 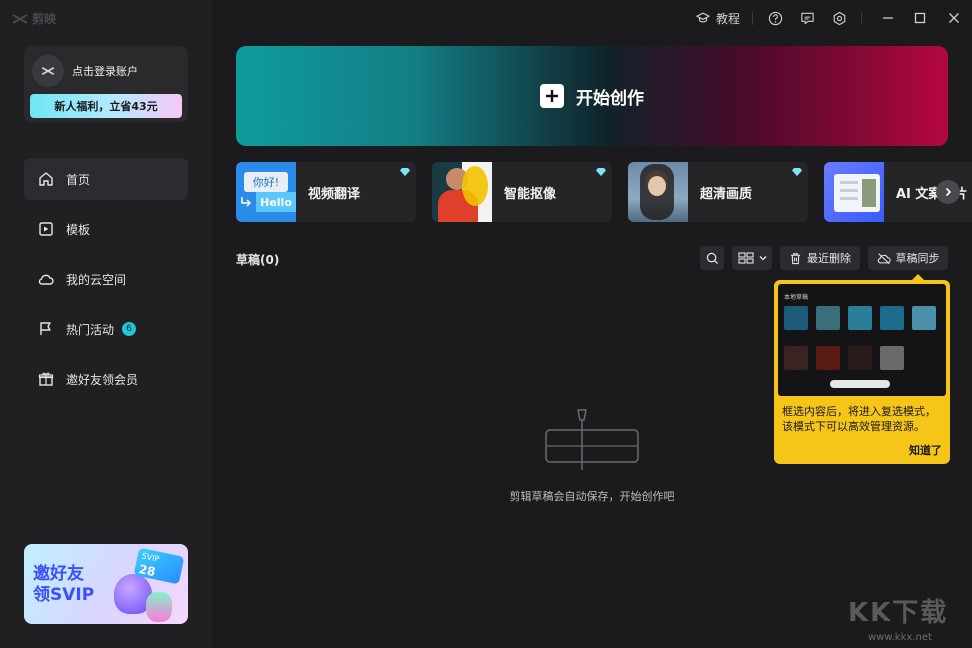 I want to click on person-hair, so click(x=475, y=186).